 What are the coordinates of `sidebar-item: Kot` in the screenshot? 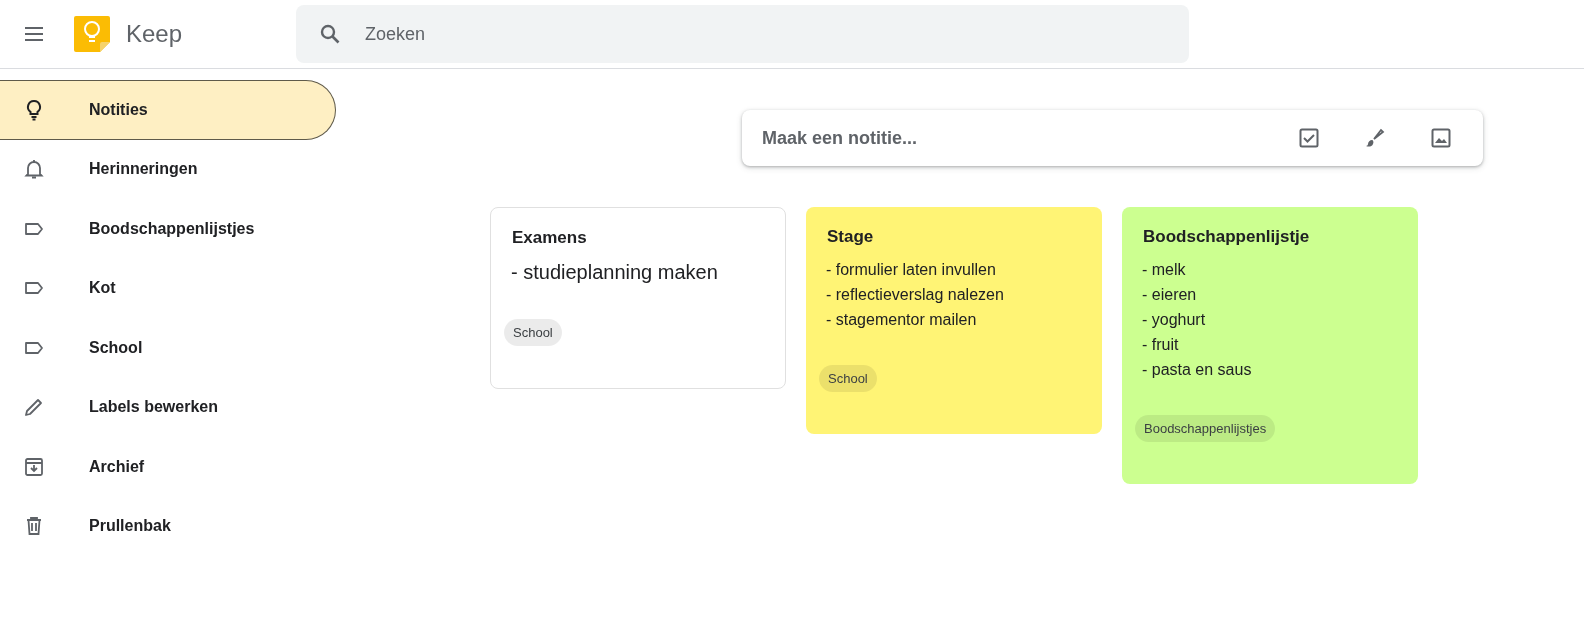 It's located at (168, 288).